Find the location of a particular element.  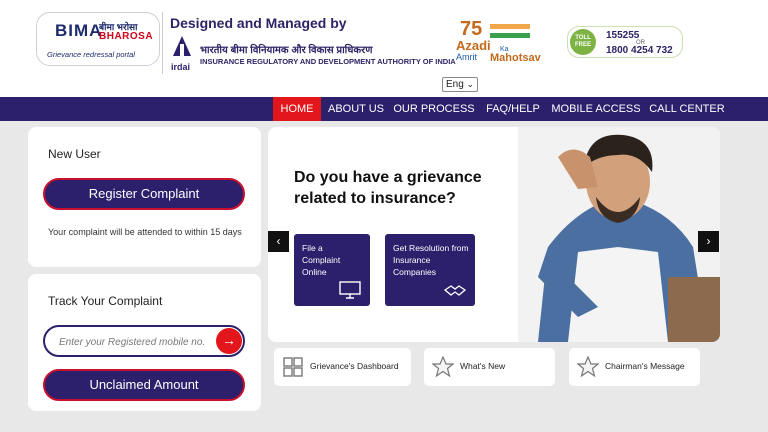

nav-about-us: ABOUT US is located at coordinates (356, 109).